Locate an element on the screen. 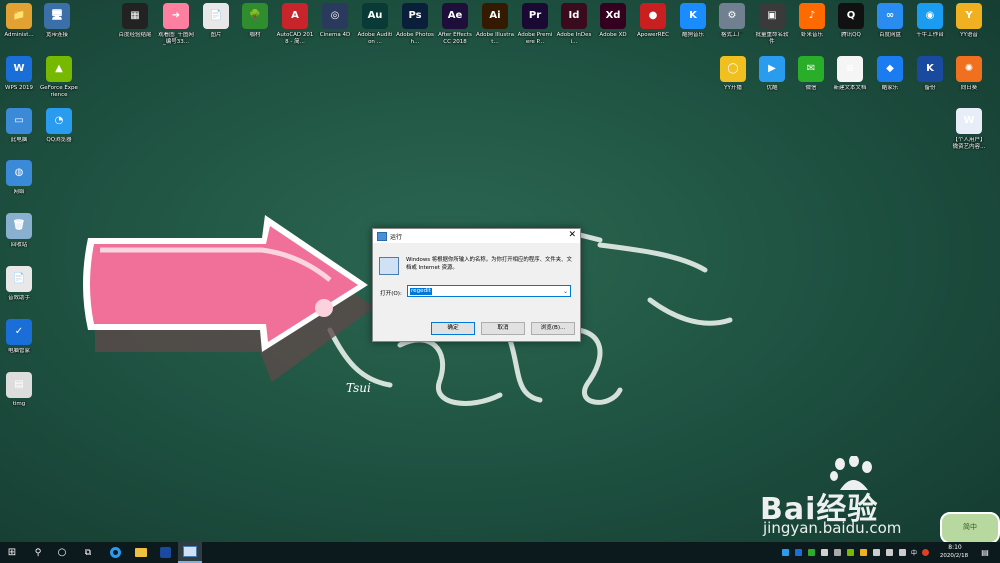  cortana-icon: ○ is located at coordinates (62, 552).